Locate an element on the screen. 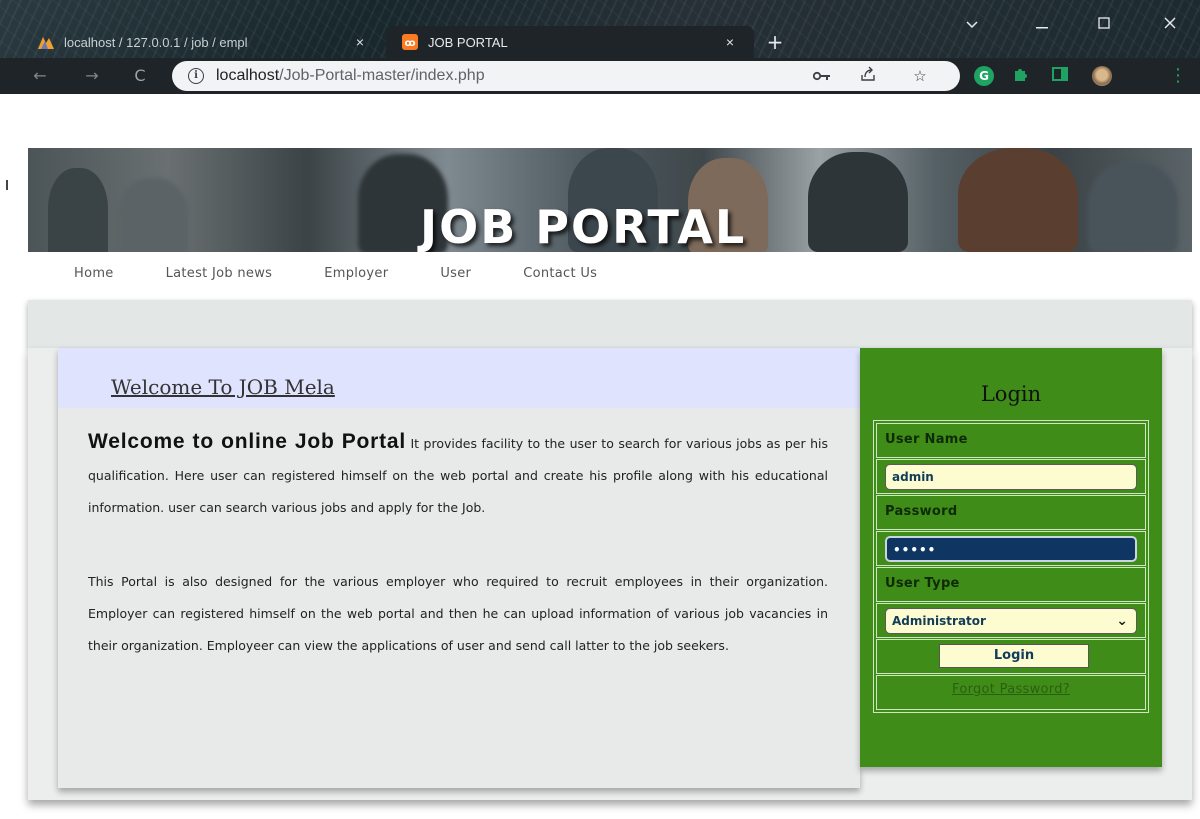  svg-text: ꝏ is located at coordinates (409, 43).